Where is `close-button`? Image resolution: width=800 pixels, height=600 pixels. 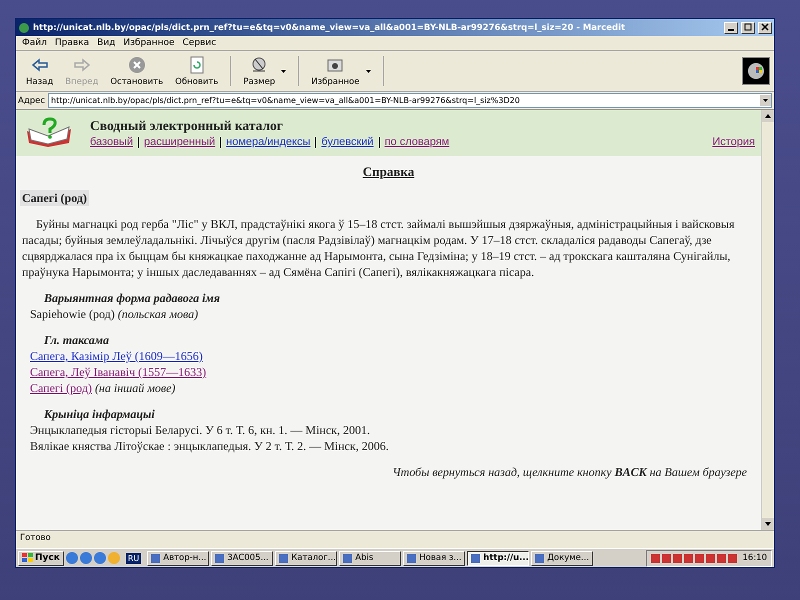 close-button is located at coordinates (765, 28).